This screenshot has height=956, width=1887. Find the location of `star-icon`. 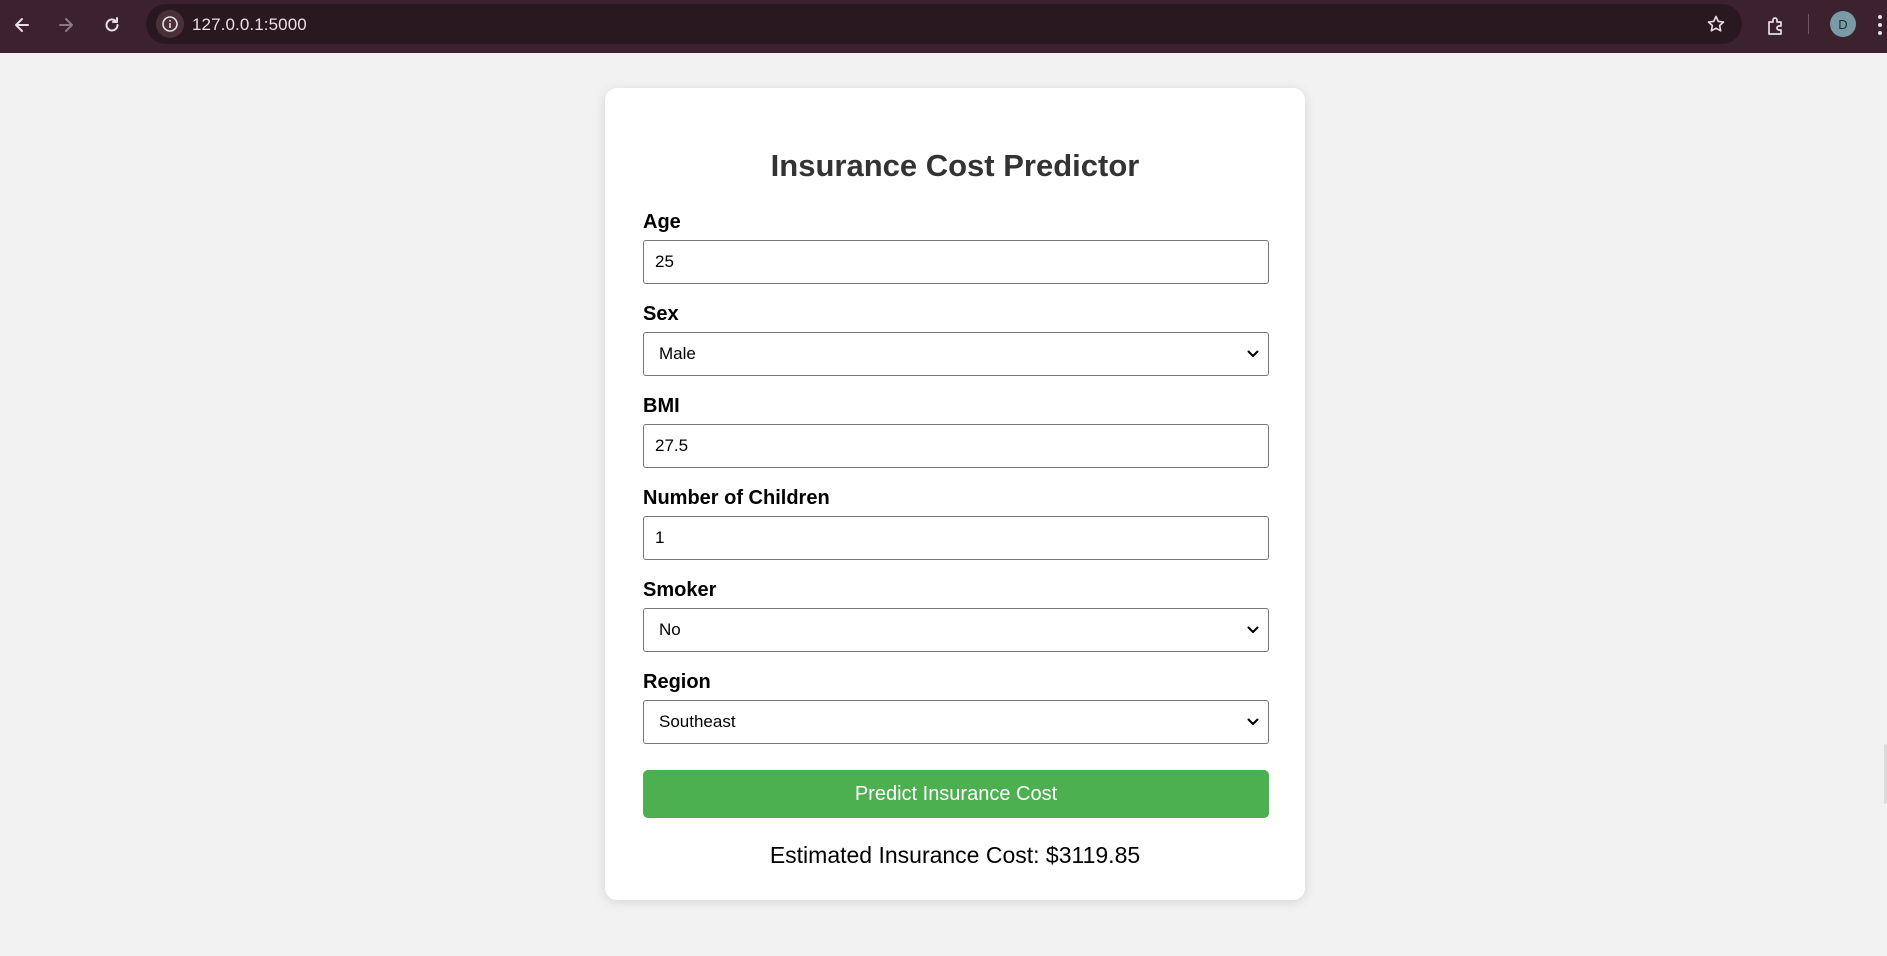

star-icon is located at coordinates (1716, 23).